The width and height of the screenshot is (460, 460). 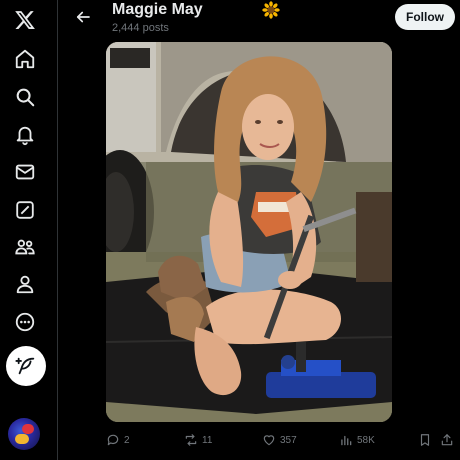 I want to click on search-icon, so click(x=25, y=97).